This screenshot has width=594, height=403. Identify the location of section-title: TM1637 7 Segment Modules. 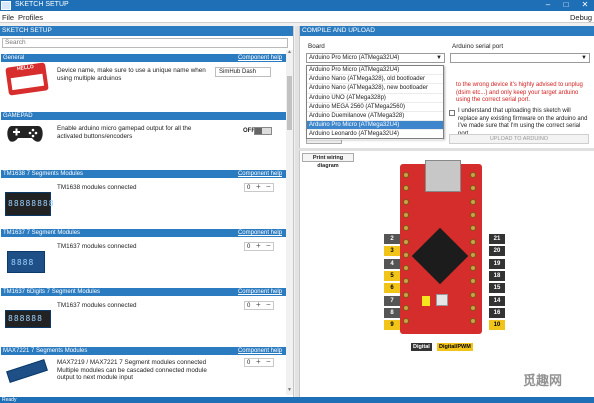
(42, 233).